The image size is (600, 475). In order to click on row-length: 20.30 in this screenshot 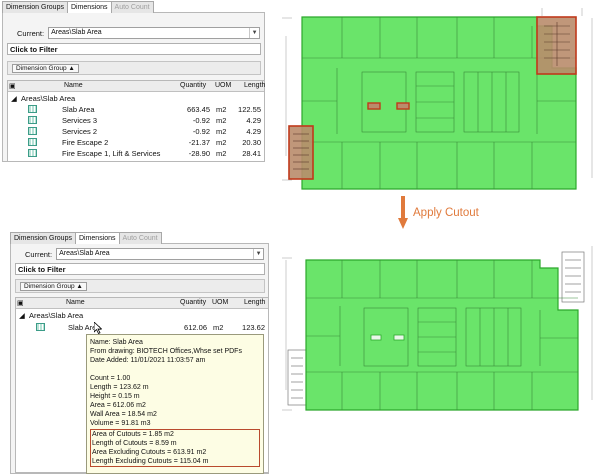, I will do `click(251, 142)`.